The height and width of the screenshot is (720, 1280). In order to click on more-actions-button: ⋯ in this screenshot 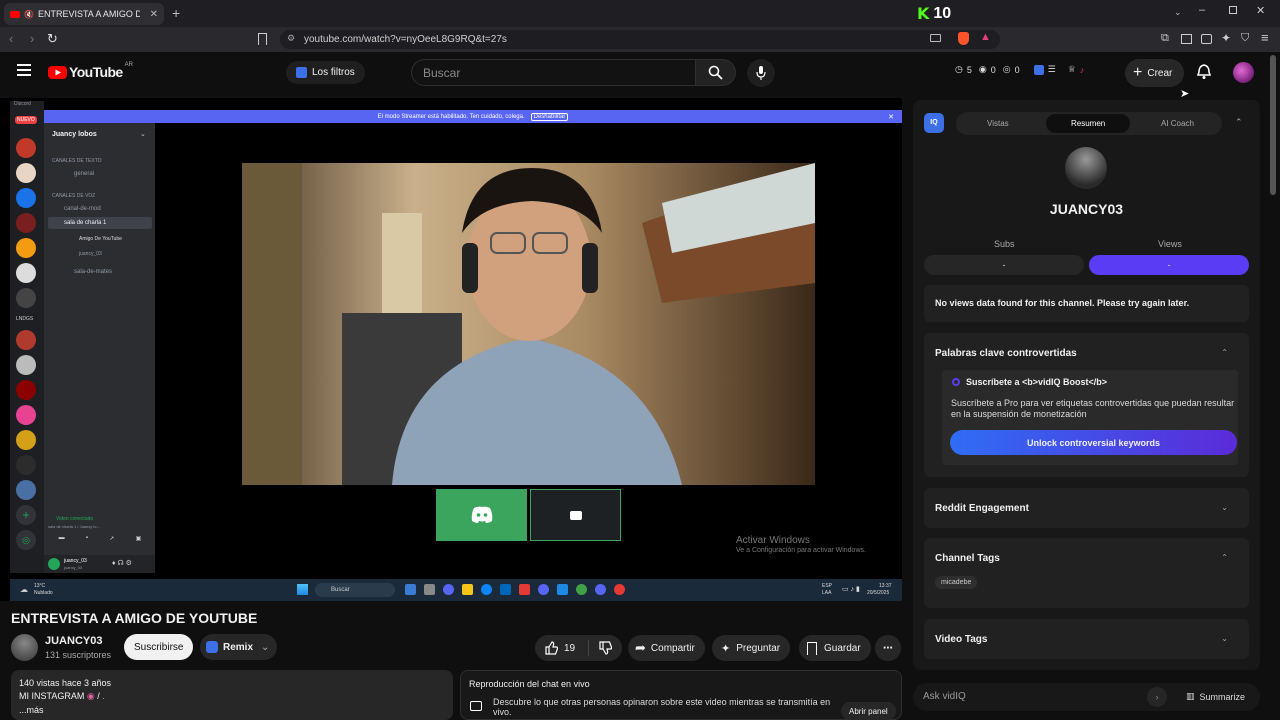, I will do `click(888, 648)`.